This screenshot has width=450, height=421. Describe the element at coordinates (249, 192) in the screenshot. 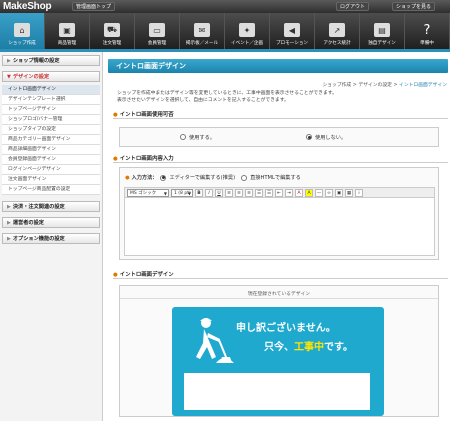

I see `align-right-icon: ≡` at that location.